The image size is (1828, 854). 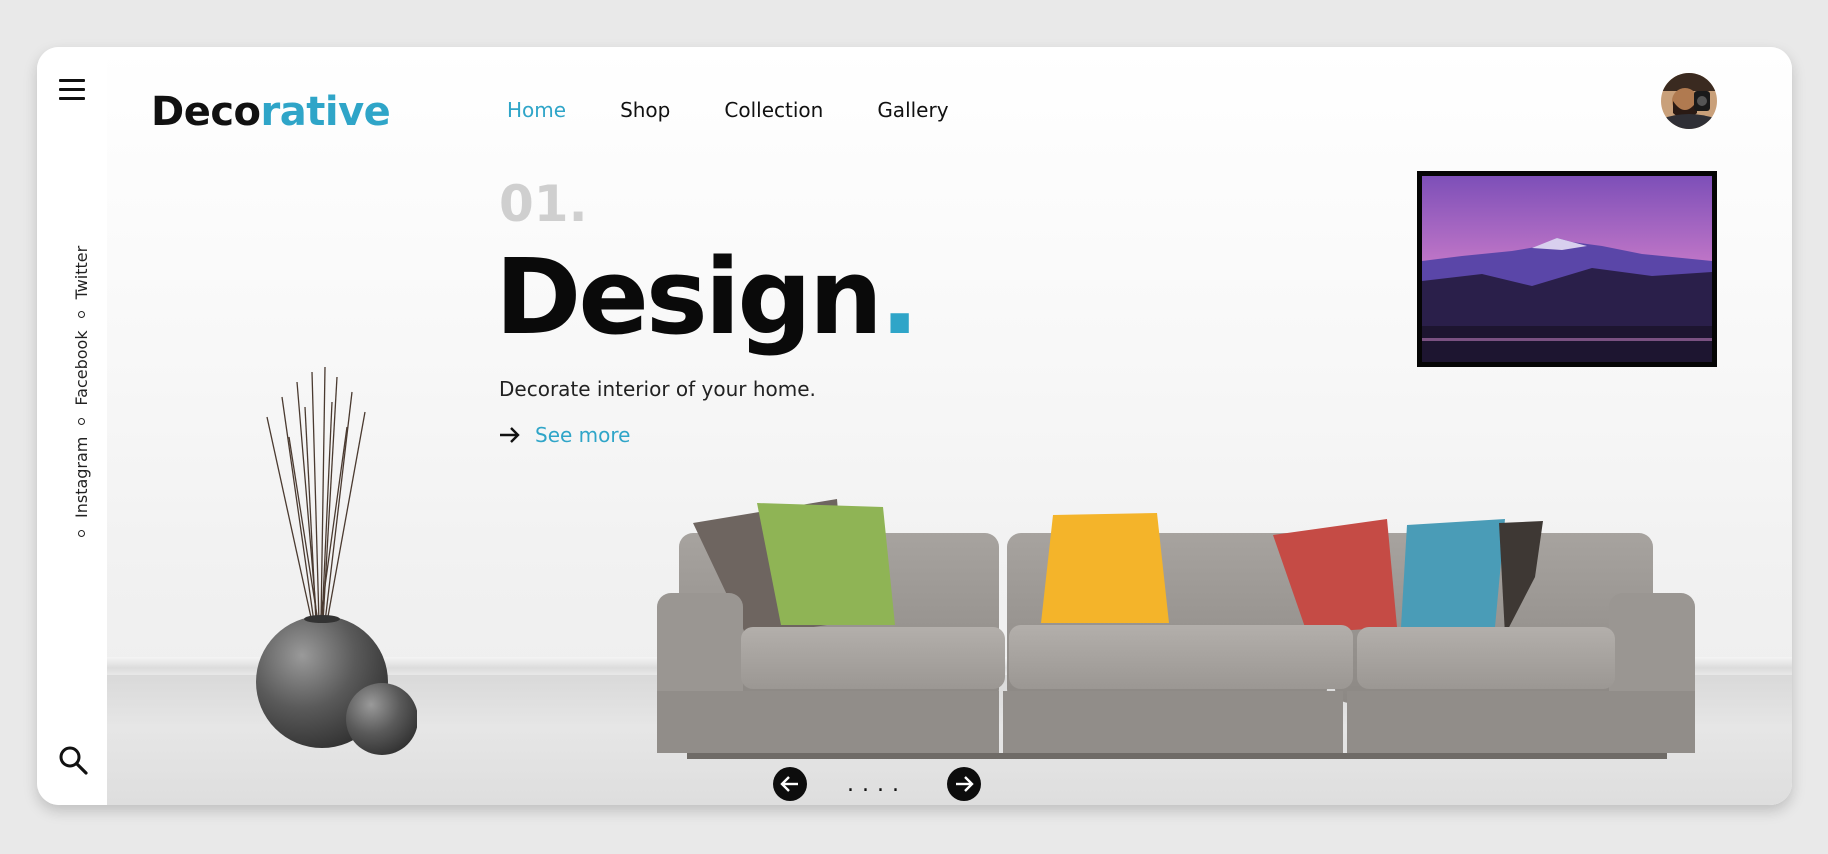 I want to click on main-nav: Home Shop Collection Gallery, so click(x=728, y=110).